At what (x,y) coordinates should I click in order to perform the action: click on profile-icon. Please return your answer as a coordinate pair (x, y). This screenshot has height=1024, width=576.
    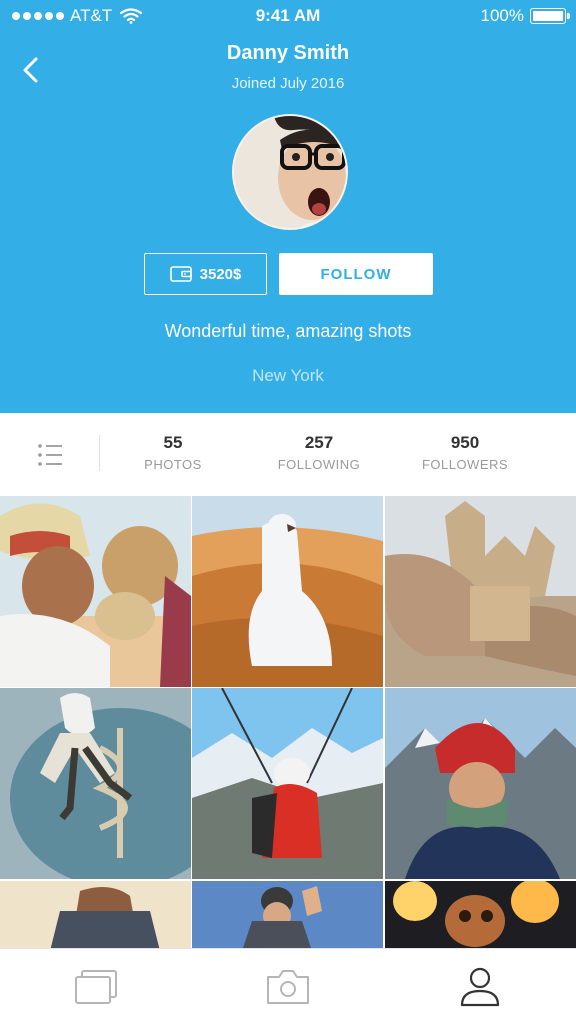
    Looking at the image, I should click on (480, 987).